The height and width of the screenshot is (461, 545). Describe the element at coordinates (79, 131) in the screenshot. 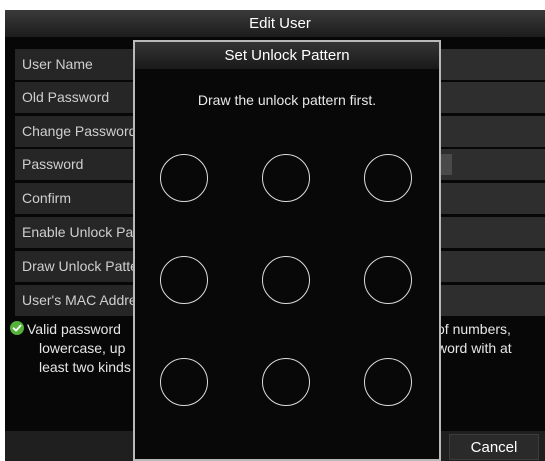

I see `change-password-label: Change Password` at that location.